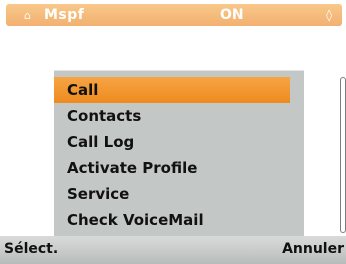  Describe the element at coordinates (232, 15) in the screenshot. I see `status-value: ON` at that location.